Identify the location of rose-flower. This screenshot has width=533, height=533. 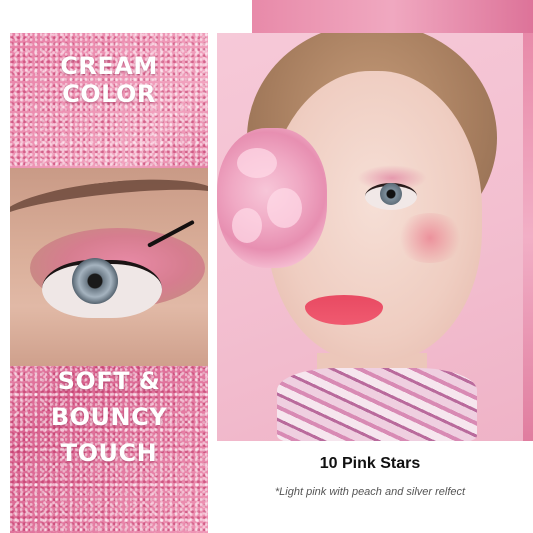
(272, 198).